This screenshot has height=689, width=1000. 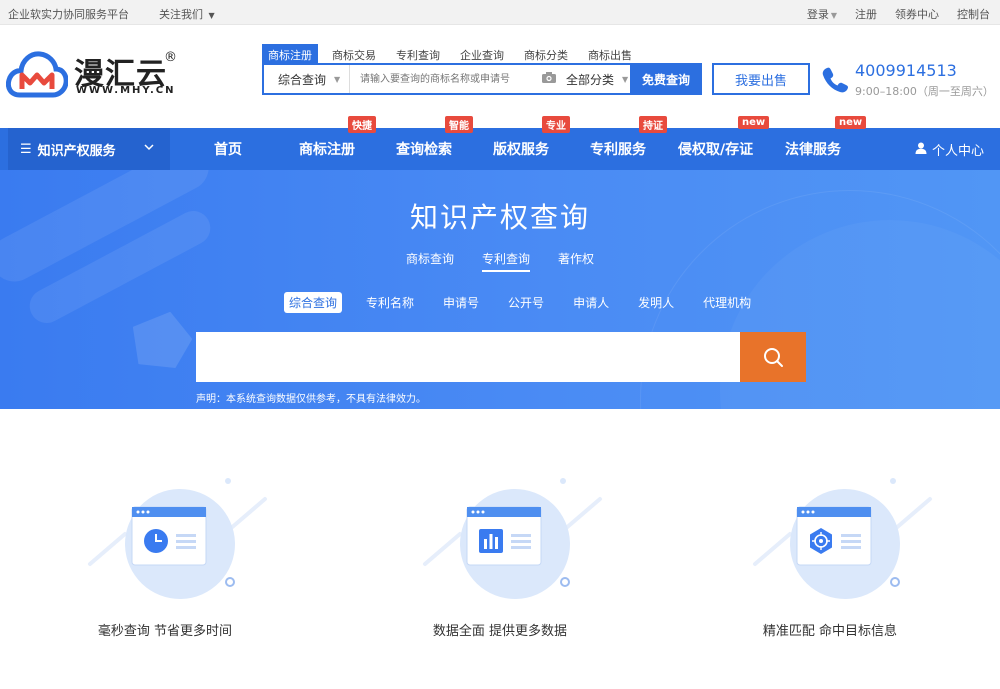 What do you see at coordinates (526, 302) in the screenshot?
I see `subtab-publication-number: 公开号` at bounding box center [526, 302].